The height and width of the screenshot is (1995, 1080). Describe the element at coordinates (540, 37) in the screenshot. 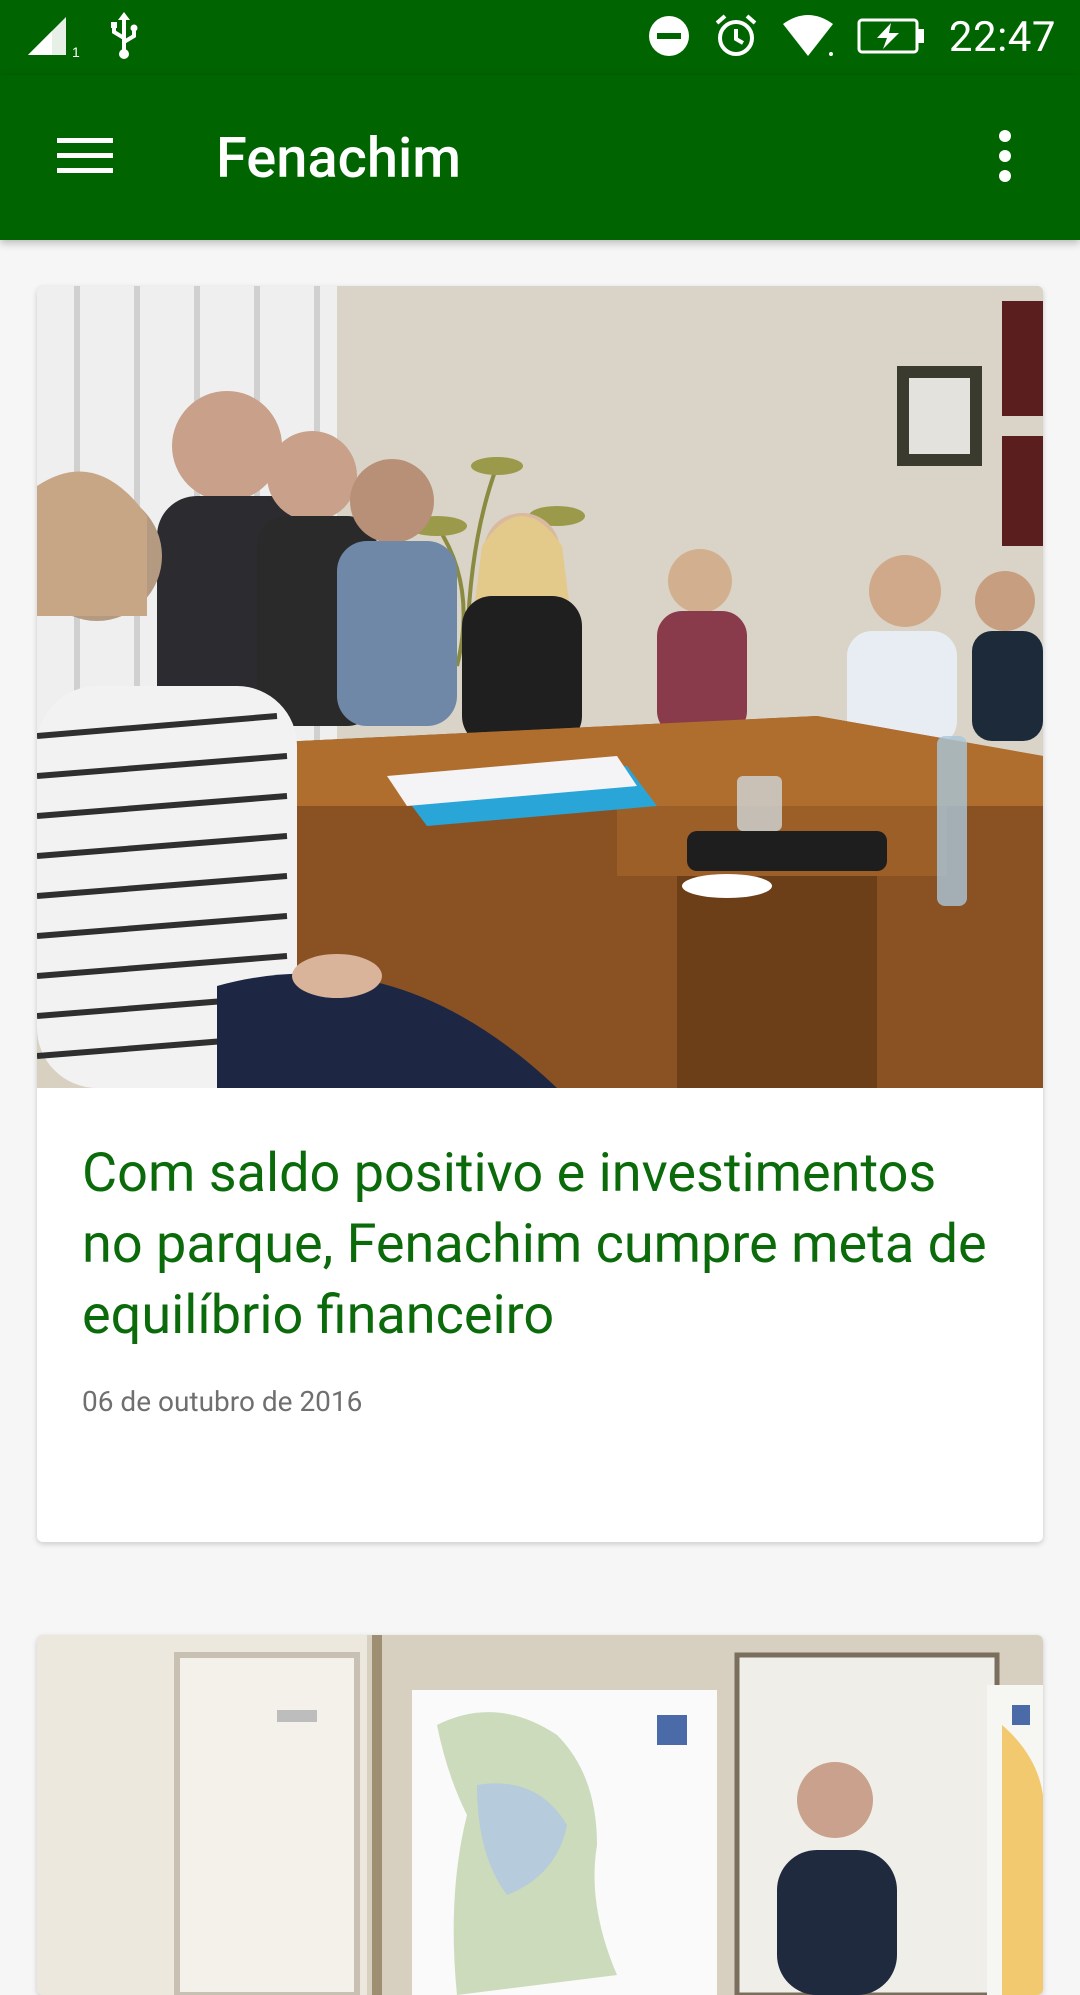

I see `status-bar: 1 22:47` at that location.